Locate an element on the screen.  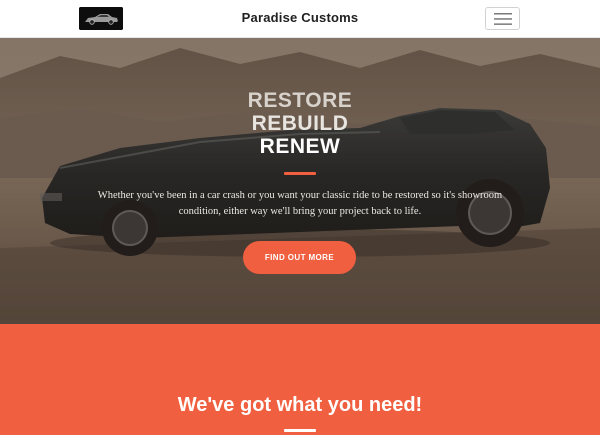
hamburger-menu-icon is located at coordinates (503, 19).